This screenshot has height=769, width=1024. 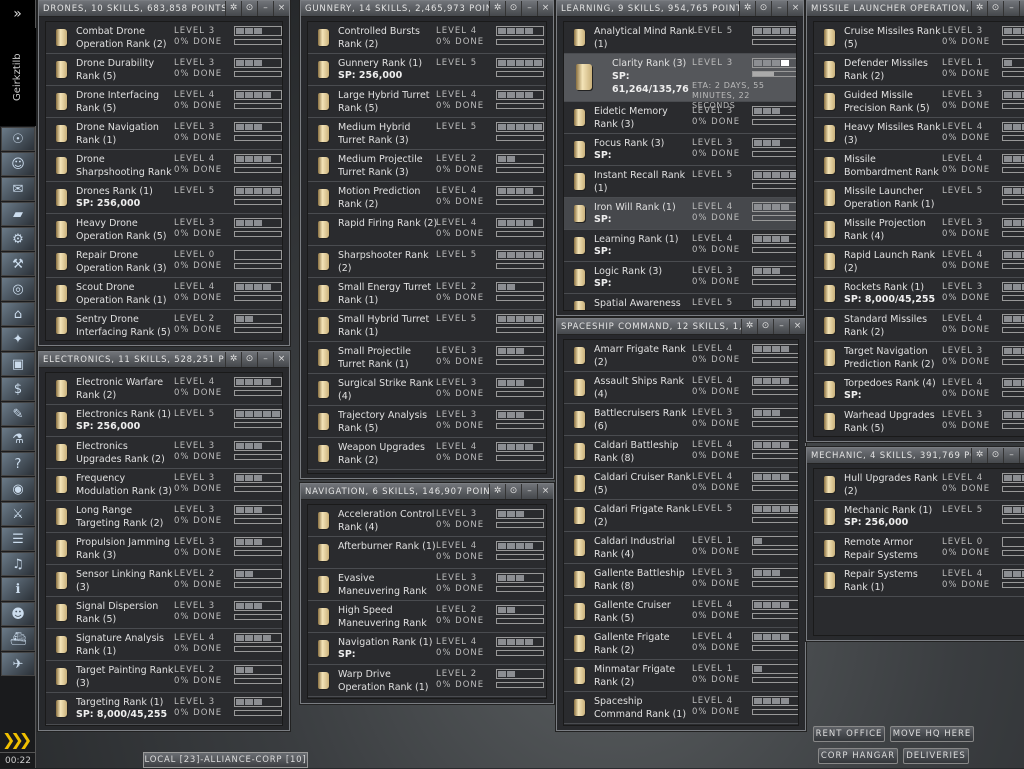 What do you see at coordinates (427, 492) in the screenshot?
I see `window-header: NAVIGATION, 6 SKILLS, 146,907 POINTS ✲ ⊙ – ×` at bounding box center [427, 492].